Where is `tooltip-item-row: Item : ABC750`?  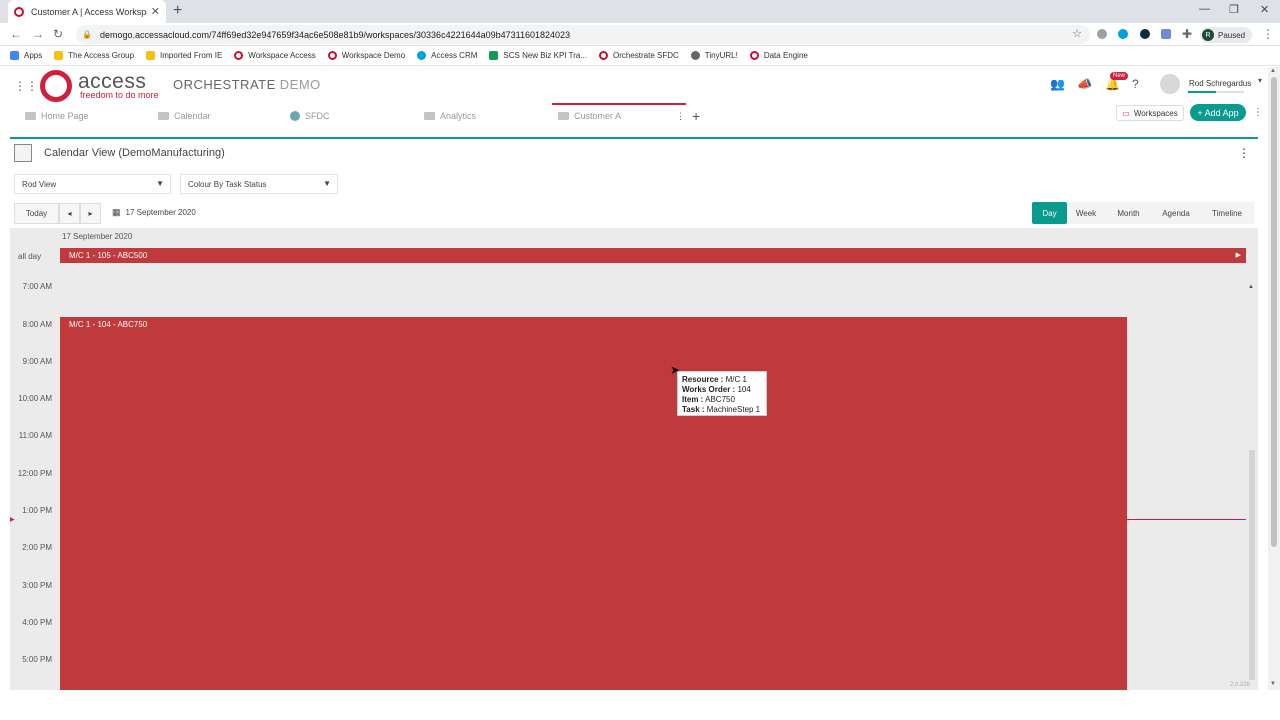 tooltip-item-row: Item : ABC750 is located at coordinates (722, 400).